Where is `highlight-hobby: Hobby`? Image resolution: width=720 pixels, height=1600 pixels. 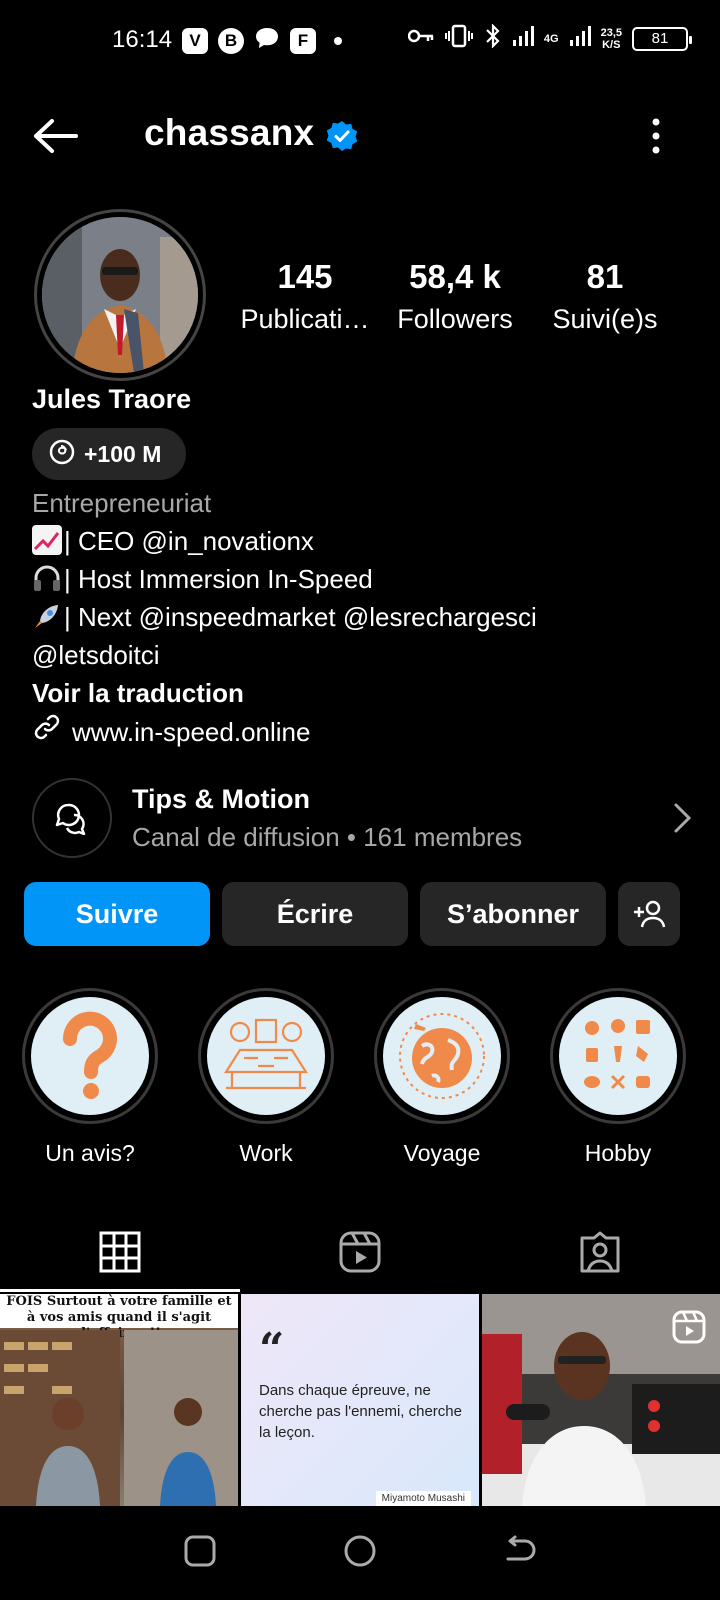 highlight-hobby: Hobby is located at coordinates (618, 1077).